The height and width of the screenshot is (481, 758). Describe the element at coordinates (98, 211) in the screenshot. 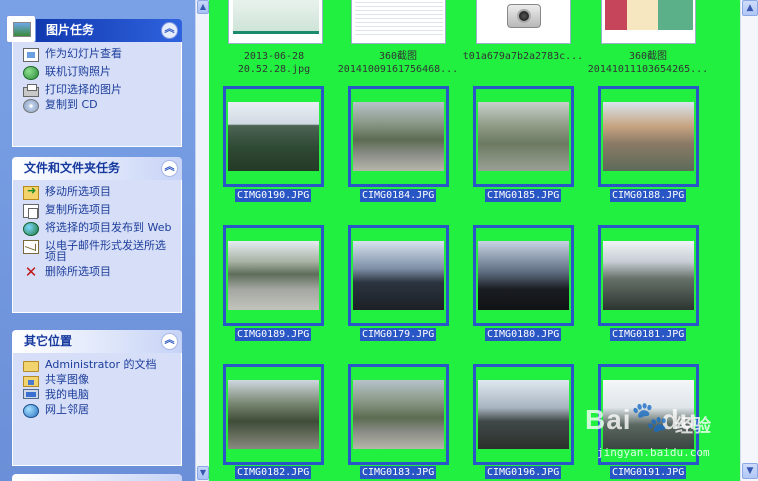

I see `copy-items-link: 复制所选项目` at that location.